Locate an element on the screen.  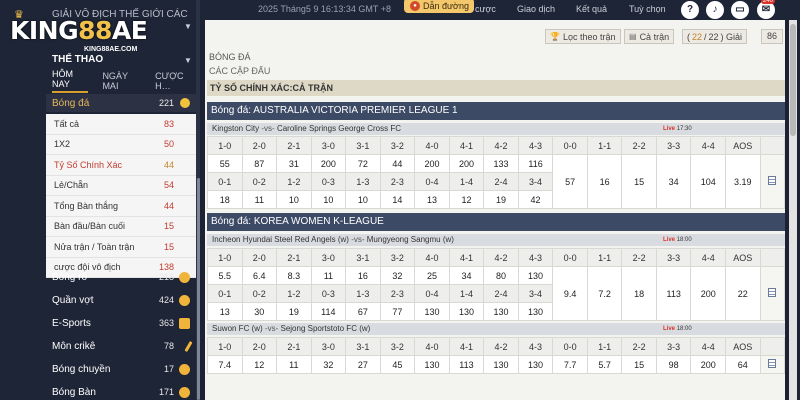
submenu-item: Tất cả 83 is located at coordinates (121, 124).